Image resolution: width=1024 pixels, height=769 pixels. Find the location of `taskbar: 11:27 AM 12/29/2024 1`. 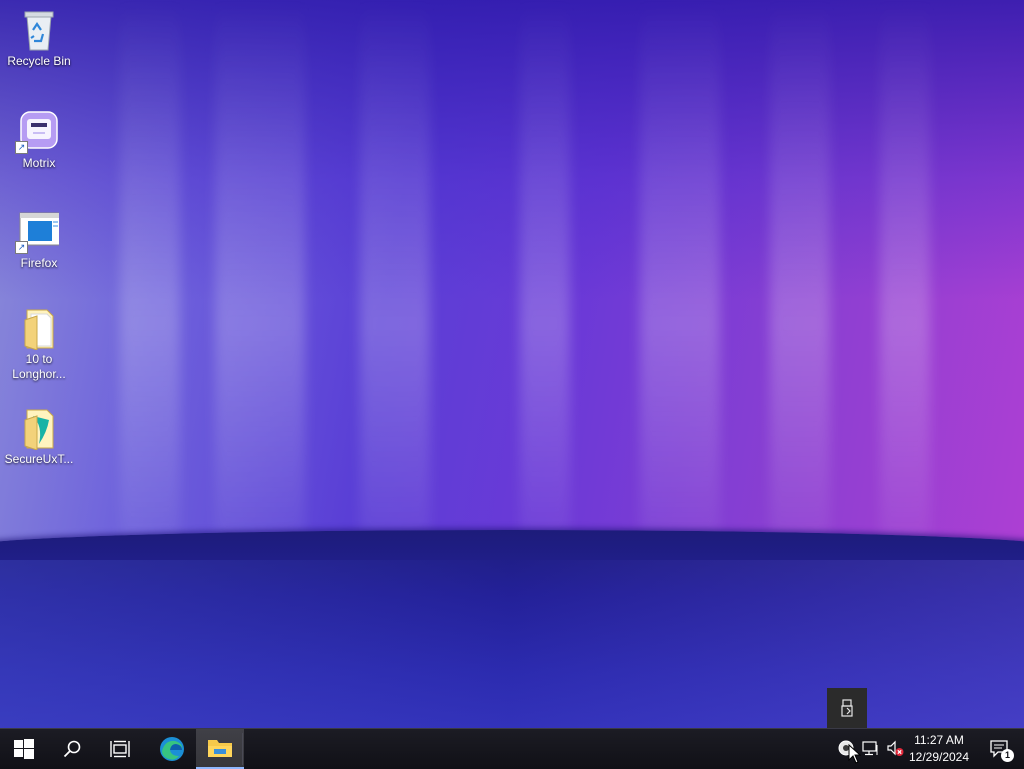

taskbar: 11:27 AM 12/29/2024 1 is located at coordinates (512, 748).